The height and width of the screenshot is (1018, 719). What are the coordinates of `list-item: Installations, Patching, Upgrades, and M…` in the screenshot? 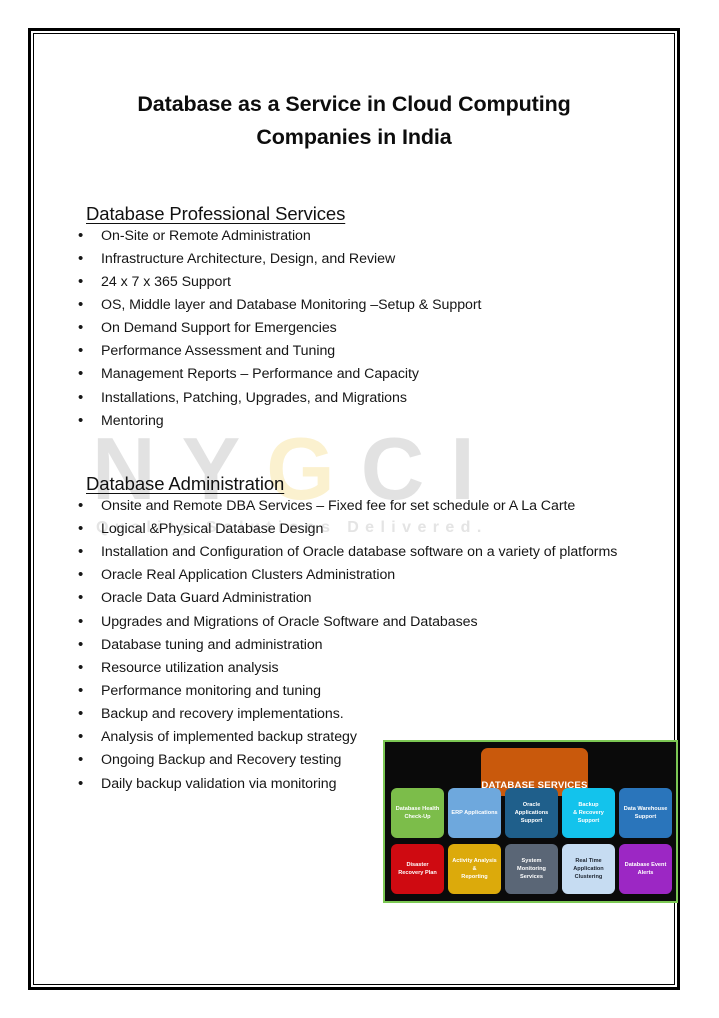 It's located at (366, 398).